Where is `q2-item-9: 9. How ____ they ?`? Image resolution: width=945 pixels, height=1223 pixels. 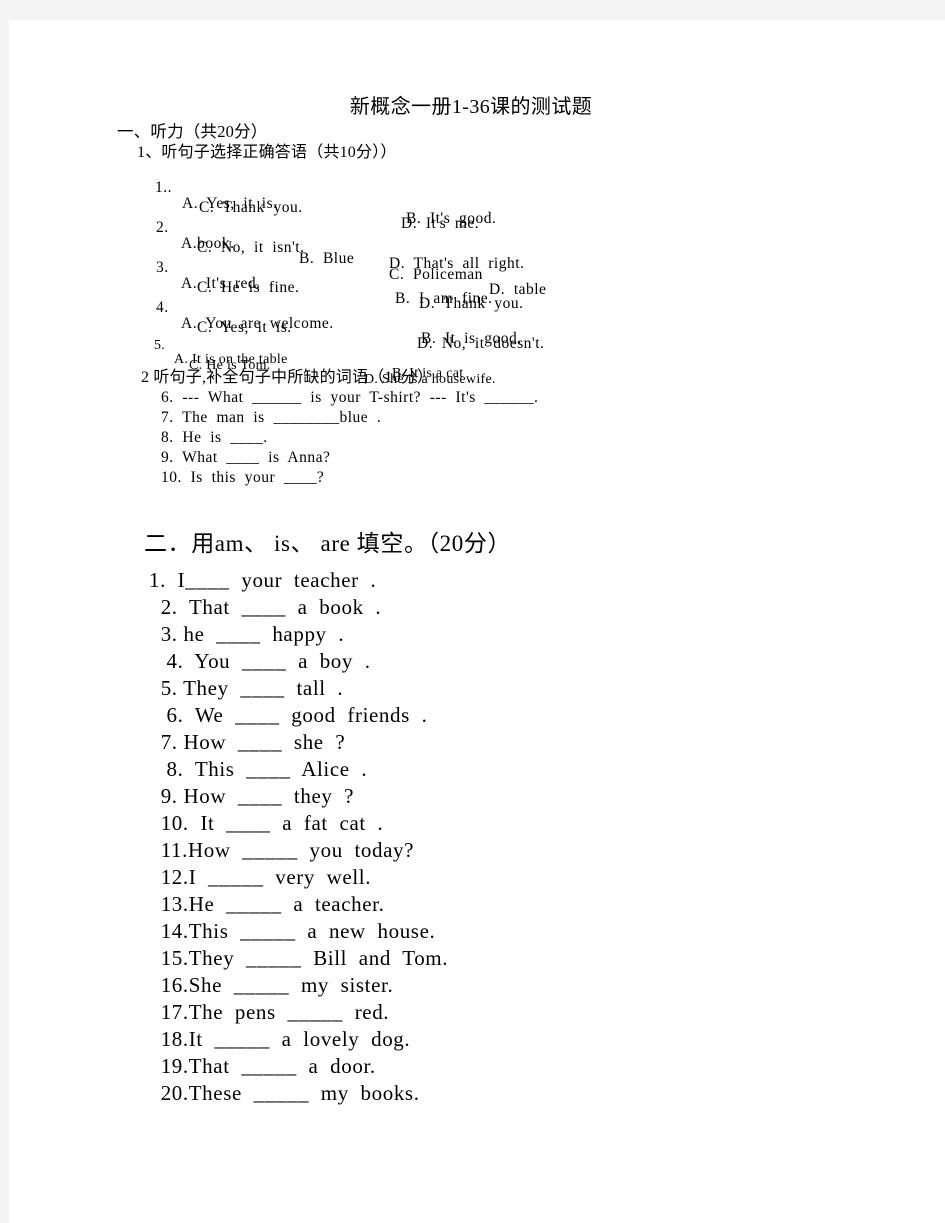
q2-item-9: 9. How ____ they ? is located at coordinates (252, 795).